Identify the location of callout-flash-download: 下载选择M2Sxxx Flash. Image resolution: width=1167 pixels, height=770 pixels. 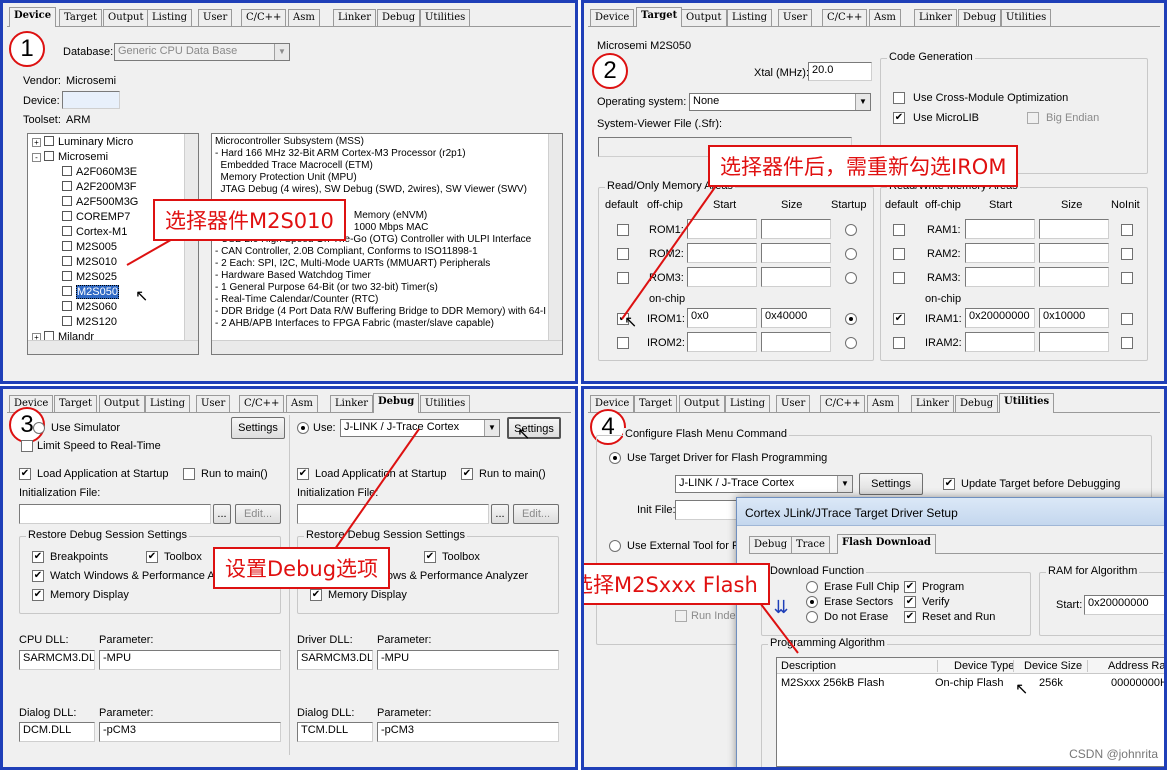
(677, 584).